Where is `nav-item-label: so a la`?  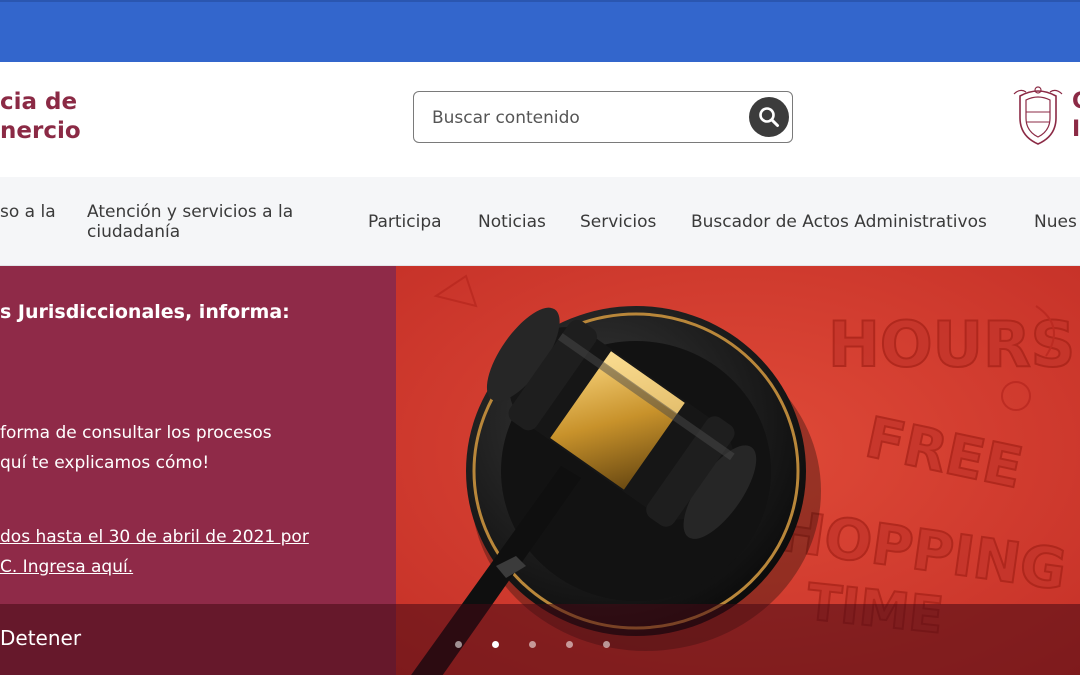 nav-item-label: so a la is located at coordinates (28, 212).